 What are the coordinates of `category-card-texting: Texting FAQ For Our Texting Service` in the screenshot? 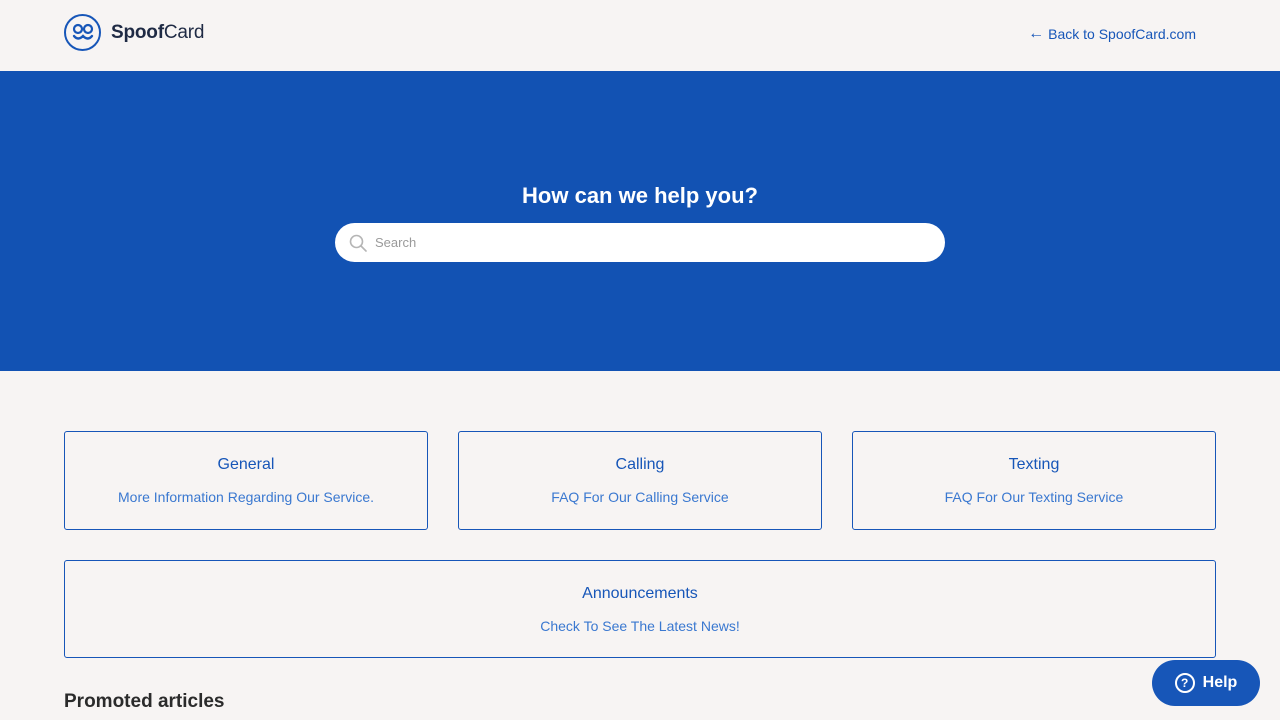 It's located at (1034, 480).